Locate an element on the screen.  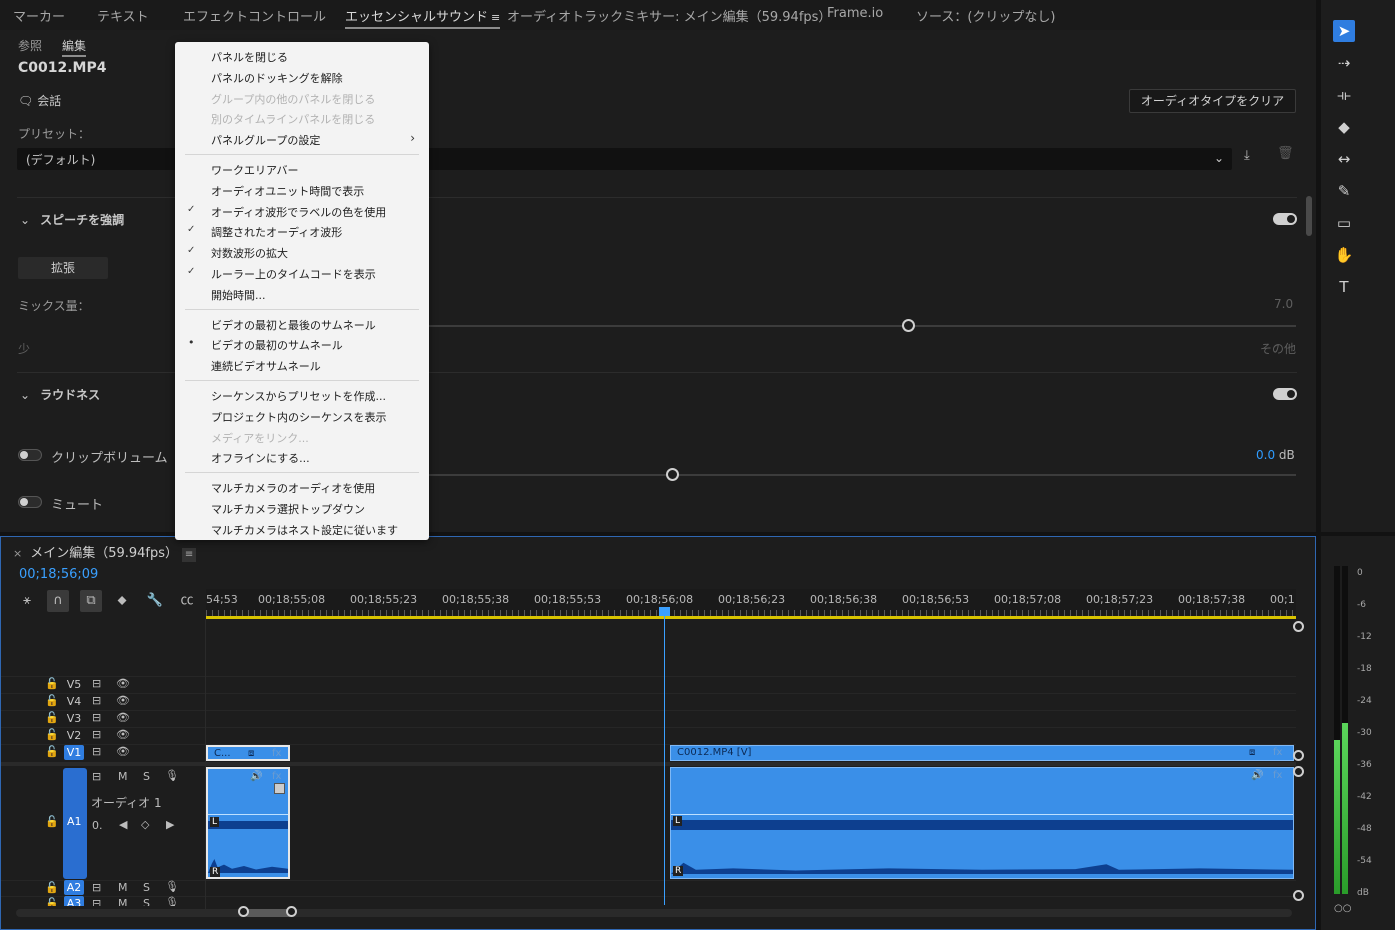
video-clip-left: C... ⧈ fx is located at coordinates (248, 753).